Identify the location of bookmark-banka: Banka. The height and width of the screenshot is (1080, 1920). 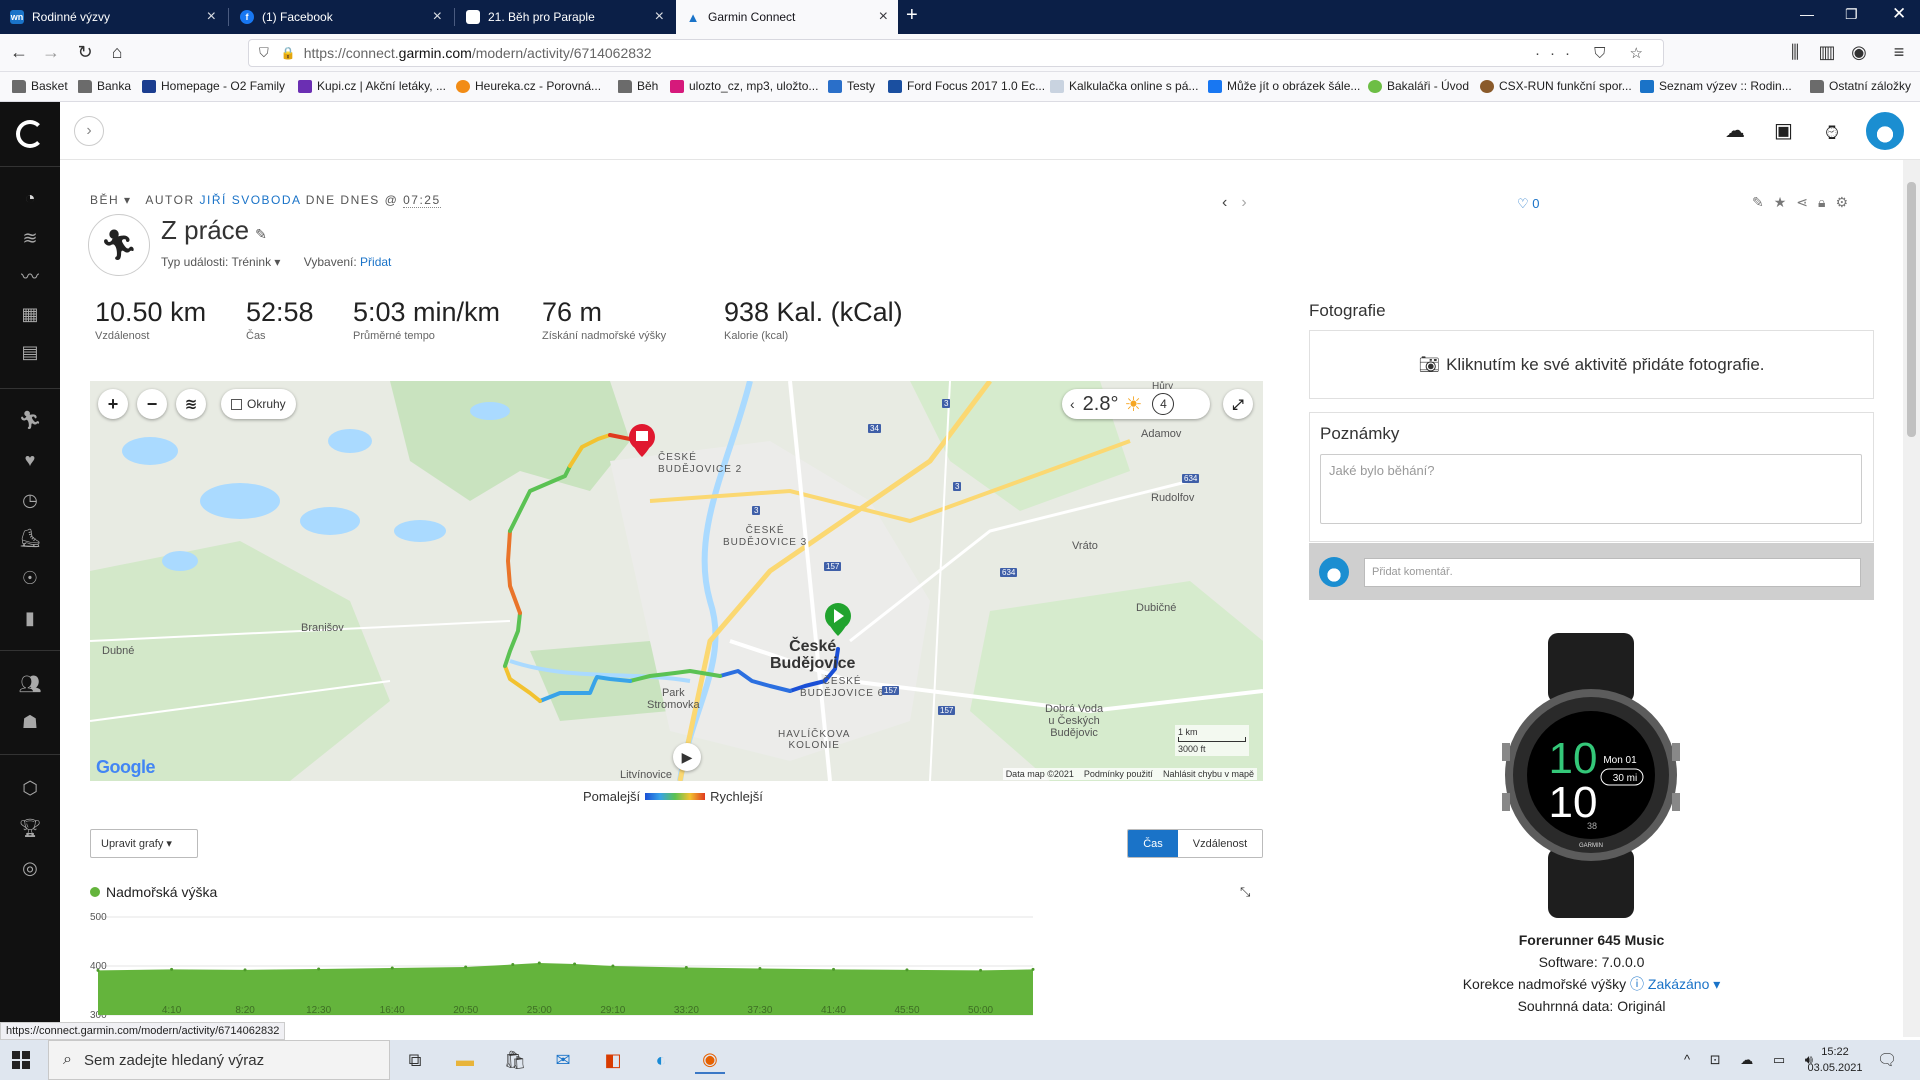
(104, 86).